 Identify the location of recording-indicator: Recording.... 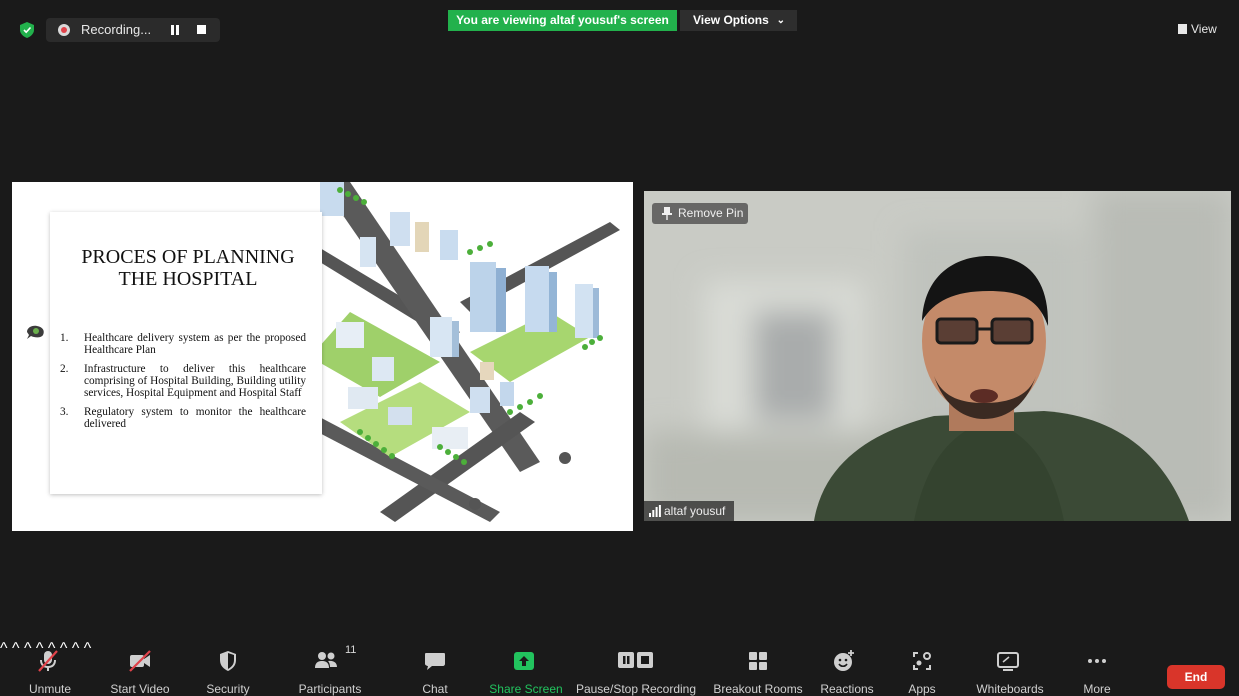
(133, 30).